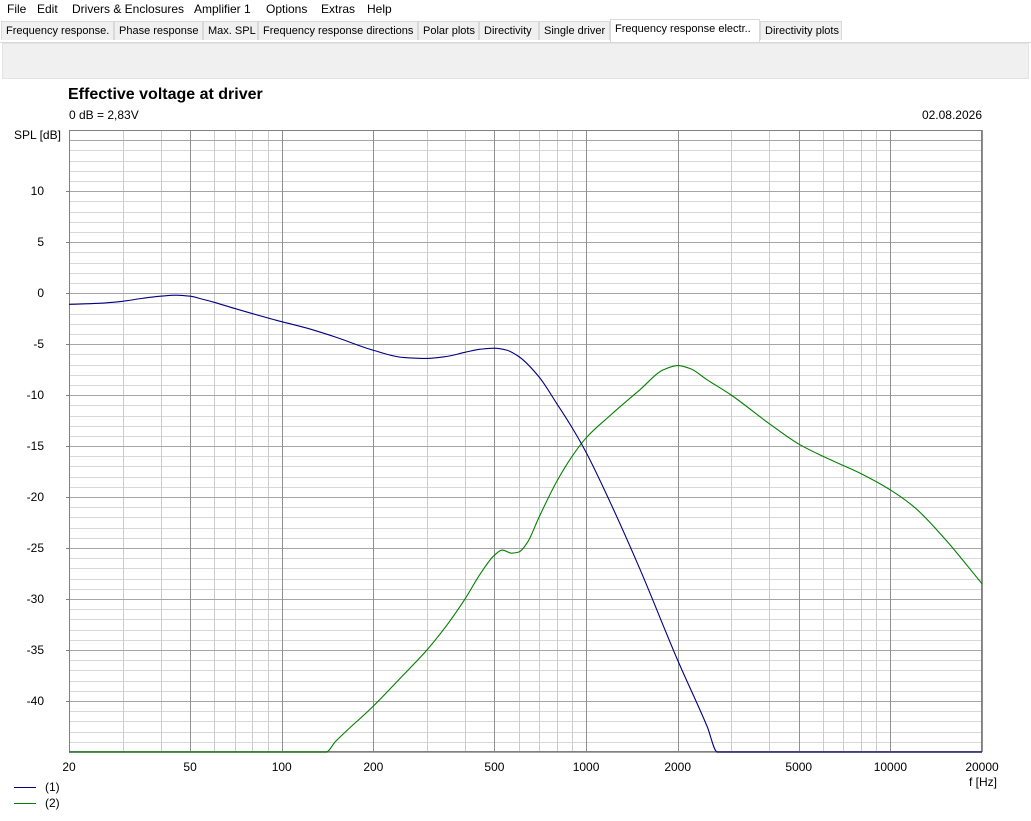 This screenshot has width=1031, height=821. I want to click on x-tick-label: 2000, so click(677, 767).